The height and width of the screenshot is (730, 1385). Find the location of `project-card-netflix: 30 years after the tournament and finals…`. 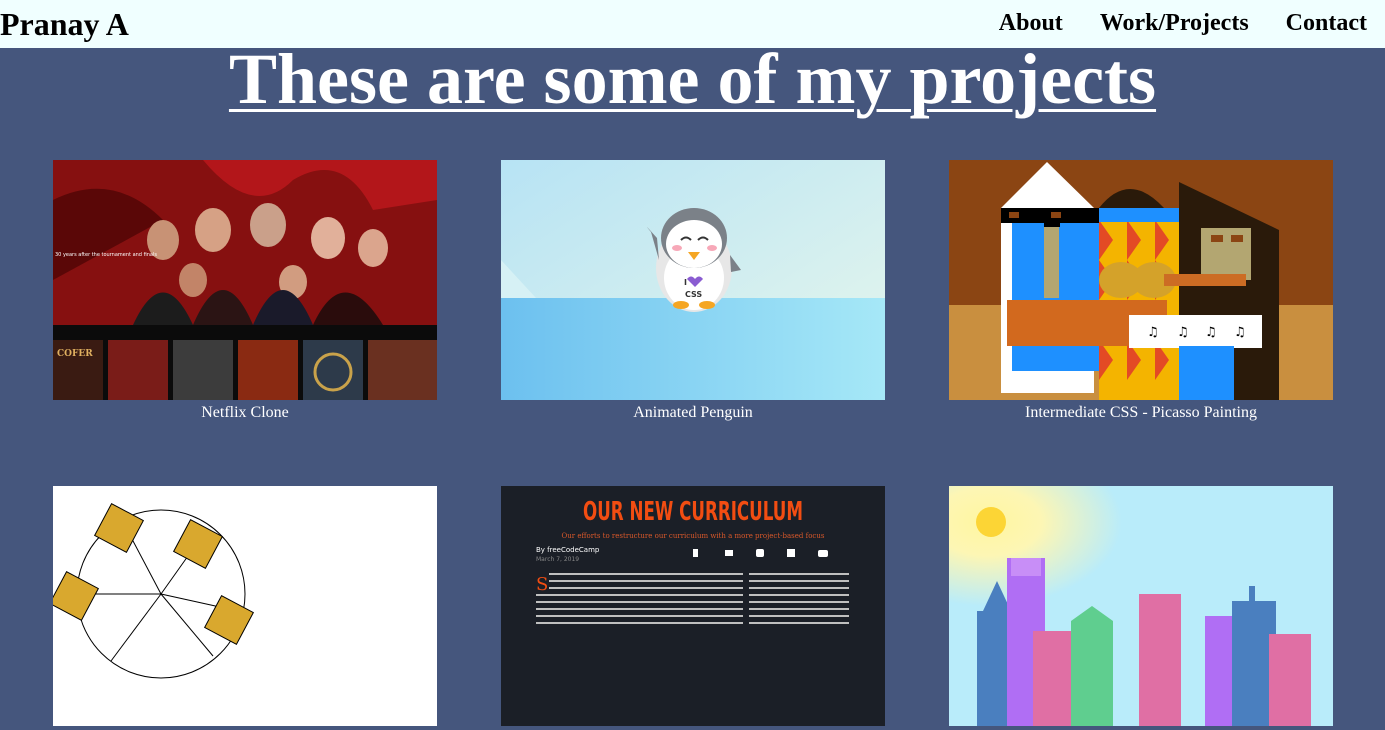

project-card-netflix: 30 years after the tournament and finals… is located at coordinates (245, 291).